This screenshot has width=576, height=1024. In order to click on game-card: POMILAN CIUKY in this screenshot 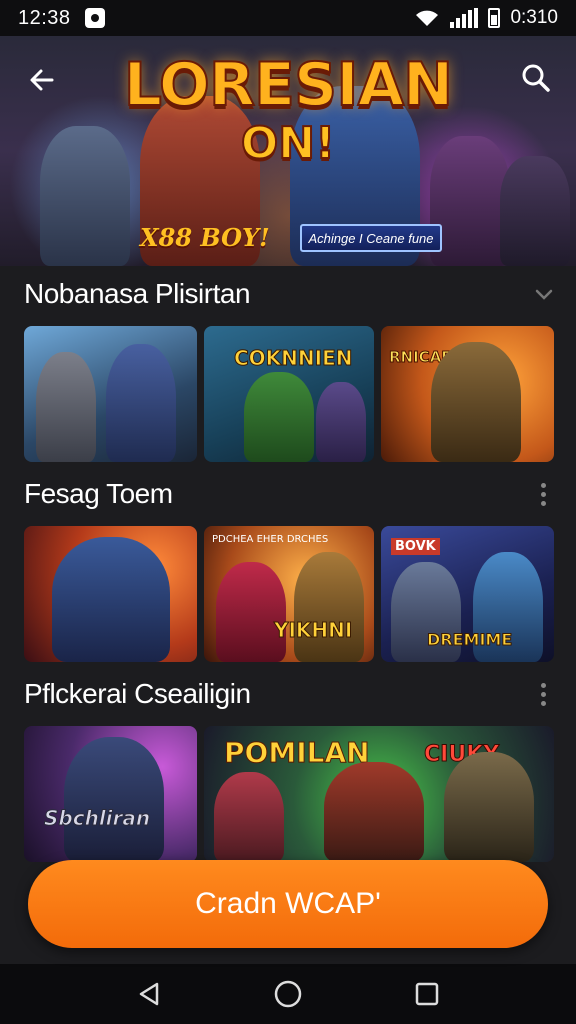, I will do `click(379, 794)`.